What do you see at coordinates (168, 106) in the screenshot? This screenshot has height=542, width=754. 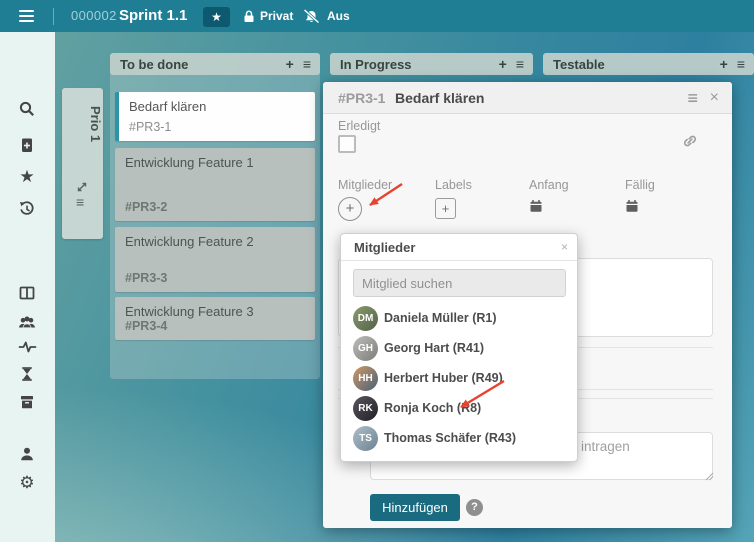 I see `card-title: Bedarf klären` at bounding box center [168, 106].